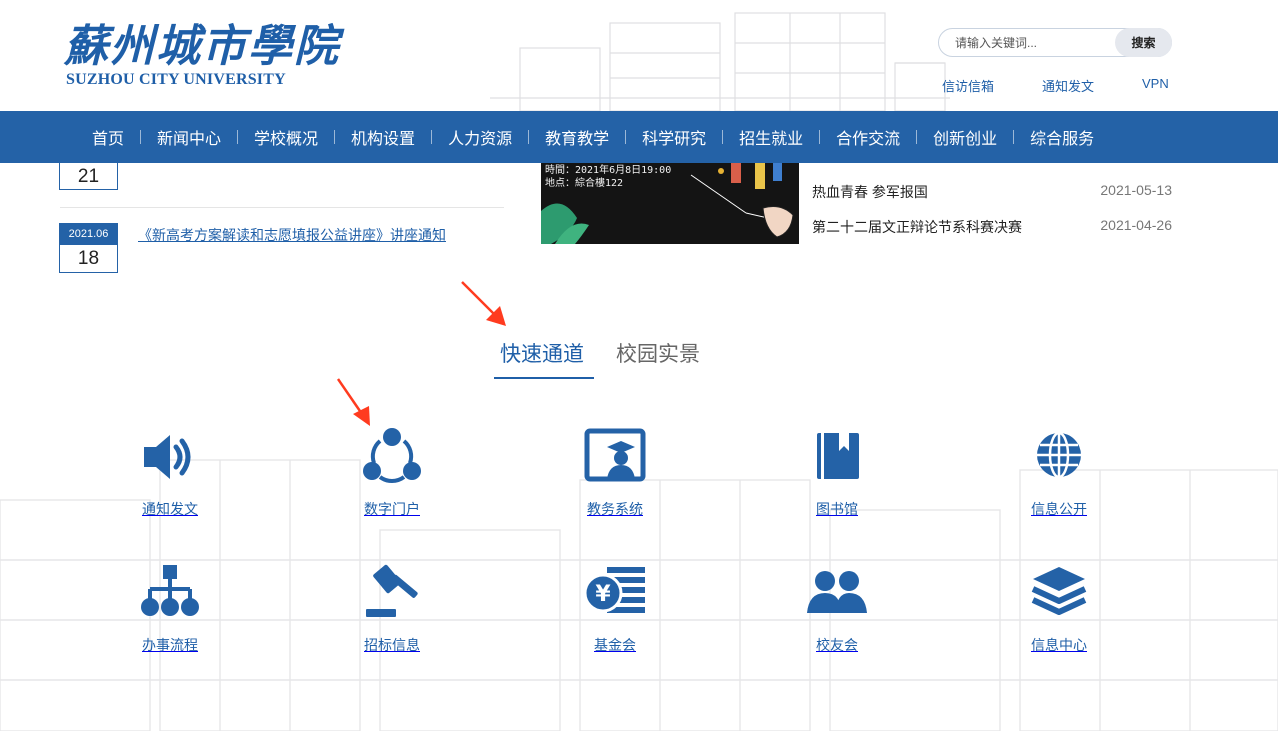 This screenshot has height=731, width=1278. I want to click on nav-link-about: 学校概况, so click(286, 137).